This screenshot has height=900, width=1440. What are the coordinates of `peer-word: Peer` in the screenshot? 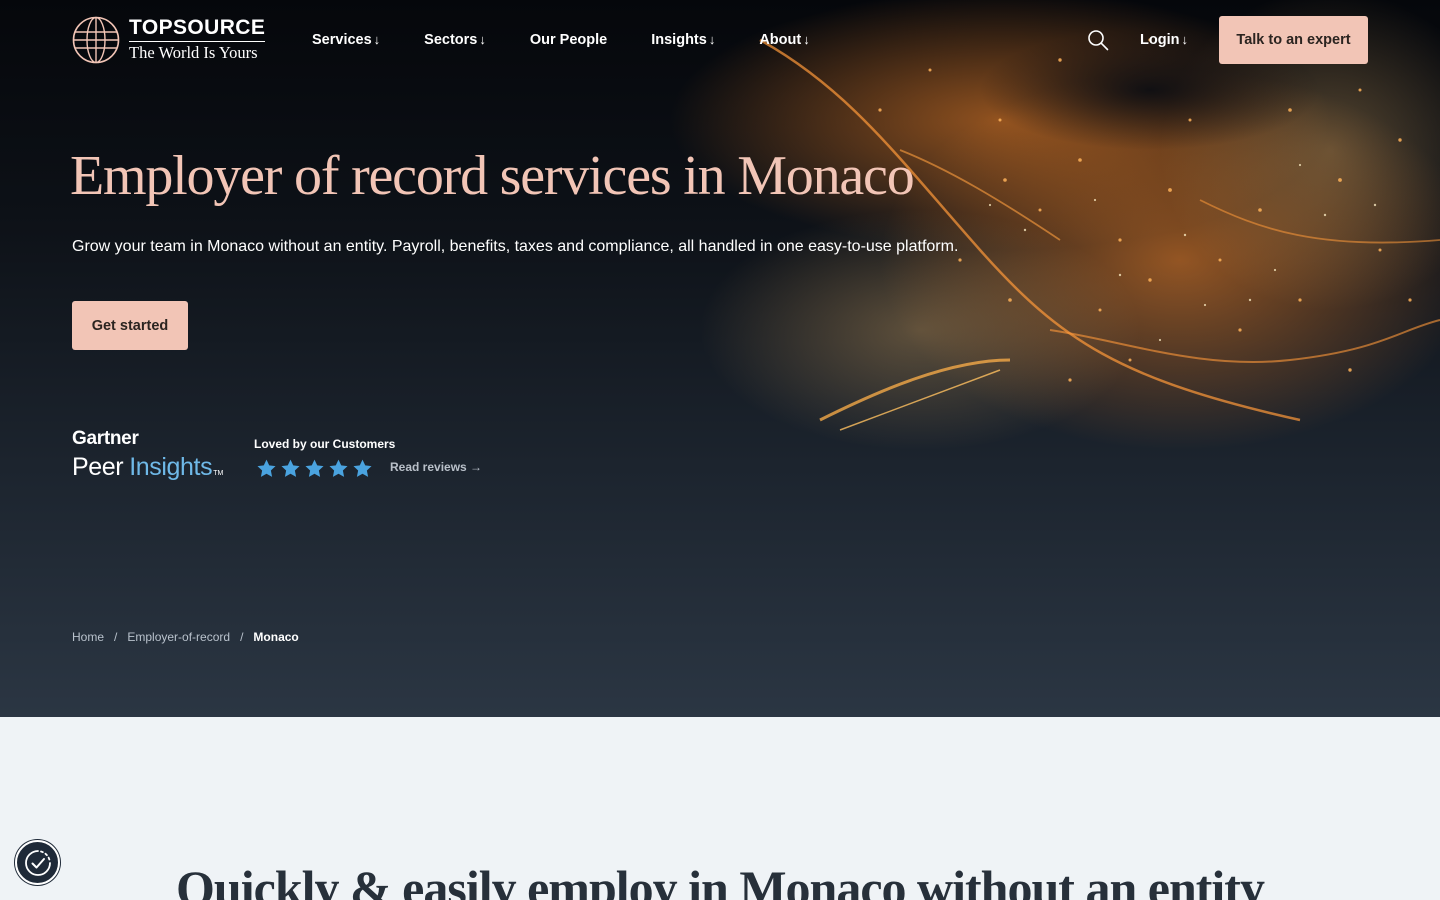 It's located at (98, 467).